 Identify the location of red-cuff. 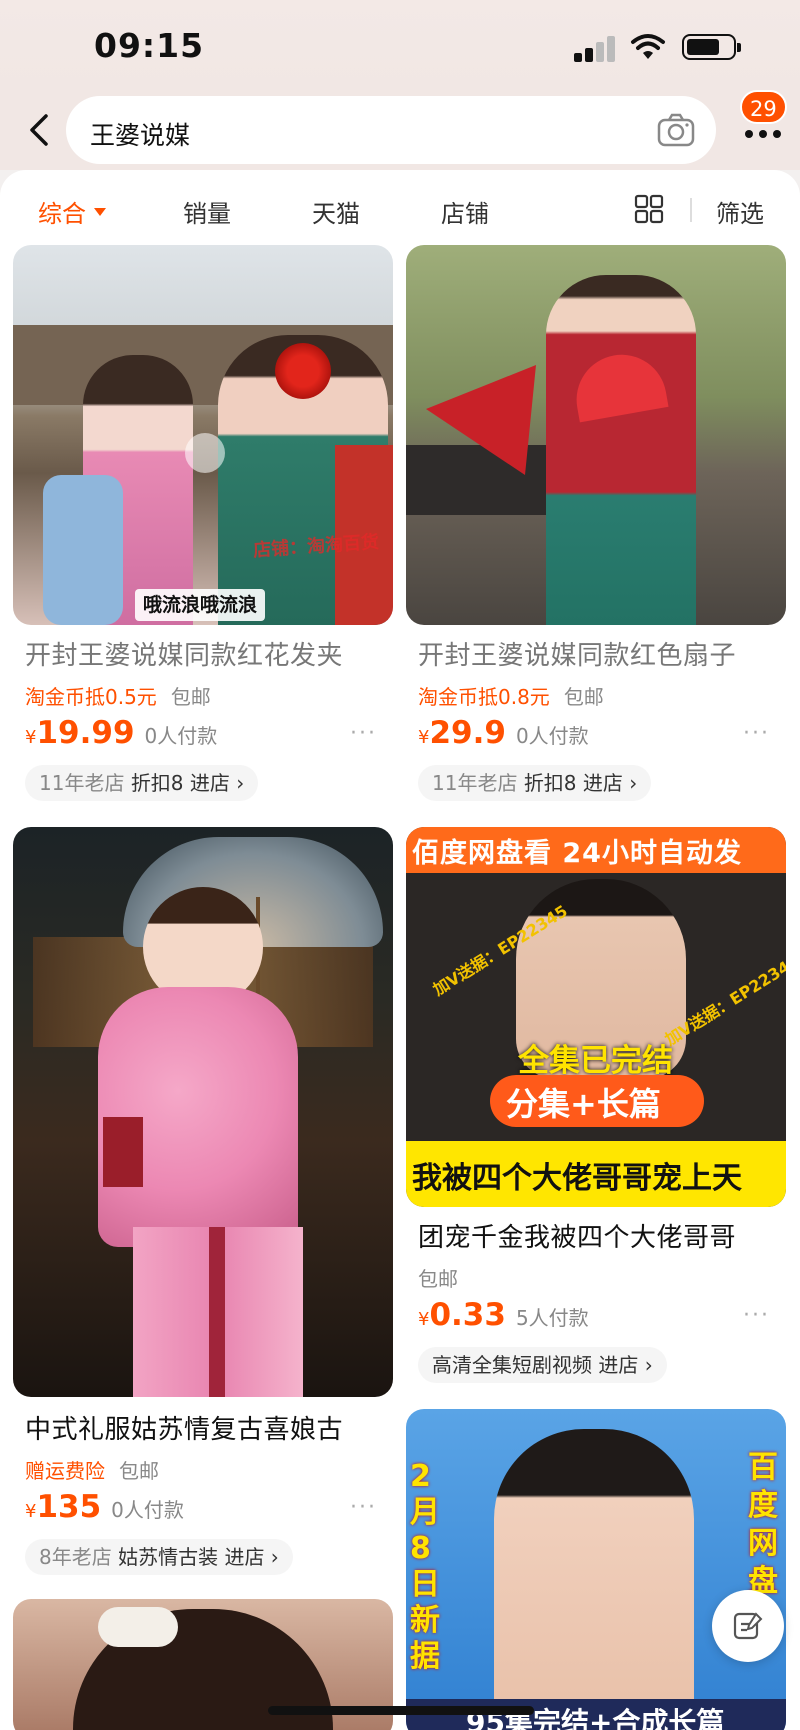
(123, 1152).